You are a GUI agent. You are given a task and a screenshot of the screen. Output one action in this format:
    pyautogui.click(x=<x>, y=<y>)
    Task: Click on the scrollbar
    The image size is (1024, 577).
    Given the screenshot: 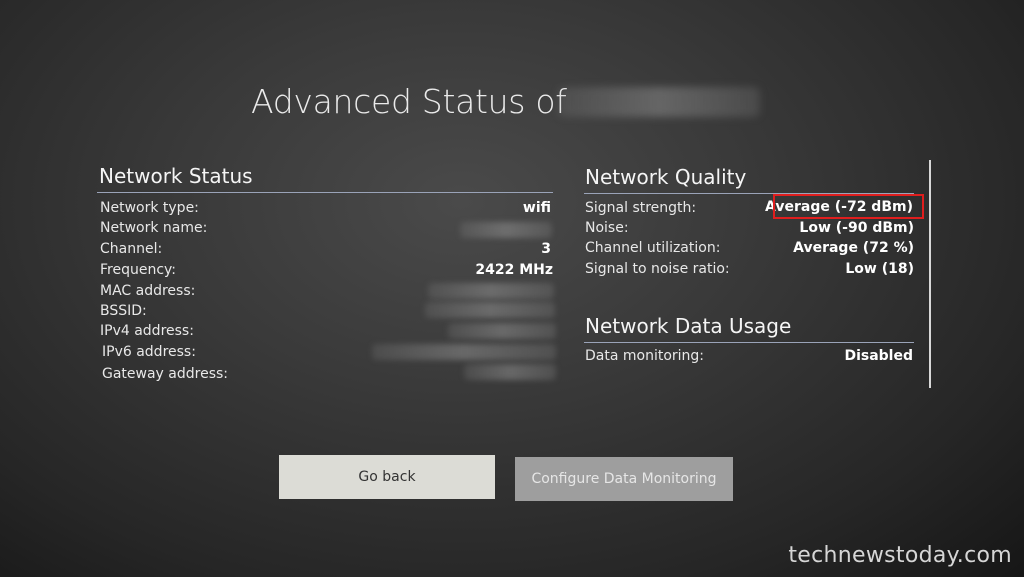 What is the action you would take?
    pyautogui.click(x=930, y=274)
    